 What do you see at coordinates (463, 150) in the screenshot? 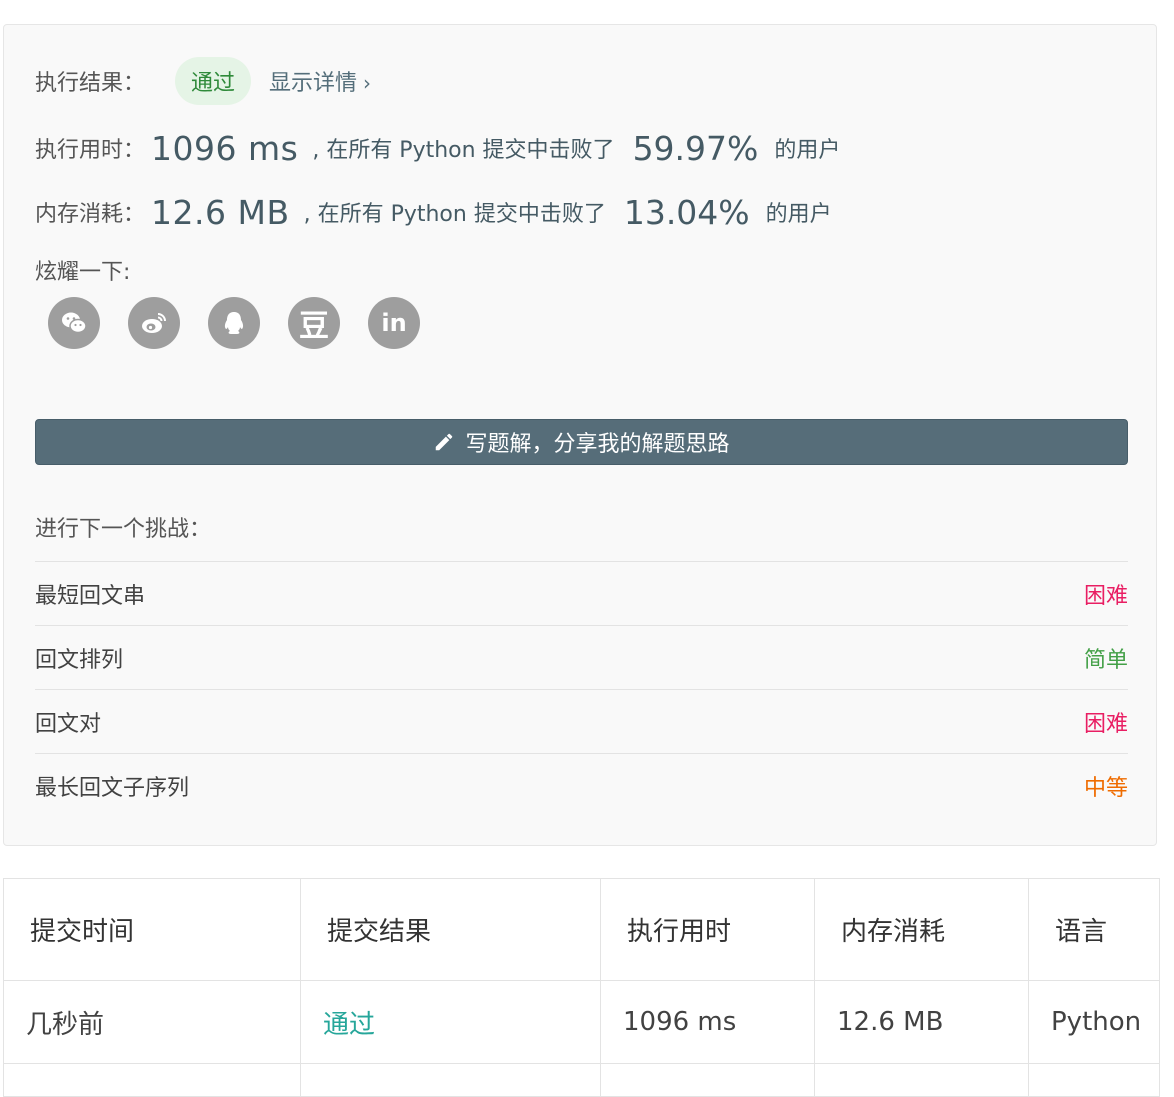
I see `runtime-beat-text: , 在所有 Python 提交中击败了` at bounding box center [463, 150].